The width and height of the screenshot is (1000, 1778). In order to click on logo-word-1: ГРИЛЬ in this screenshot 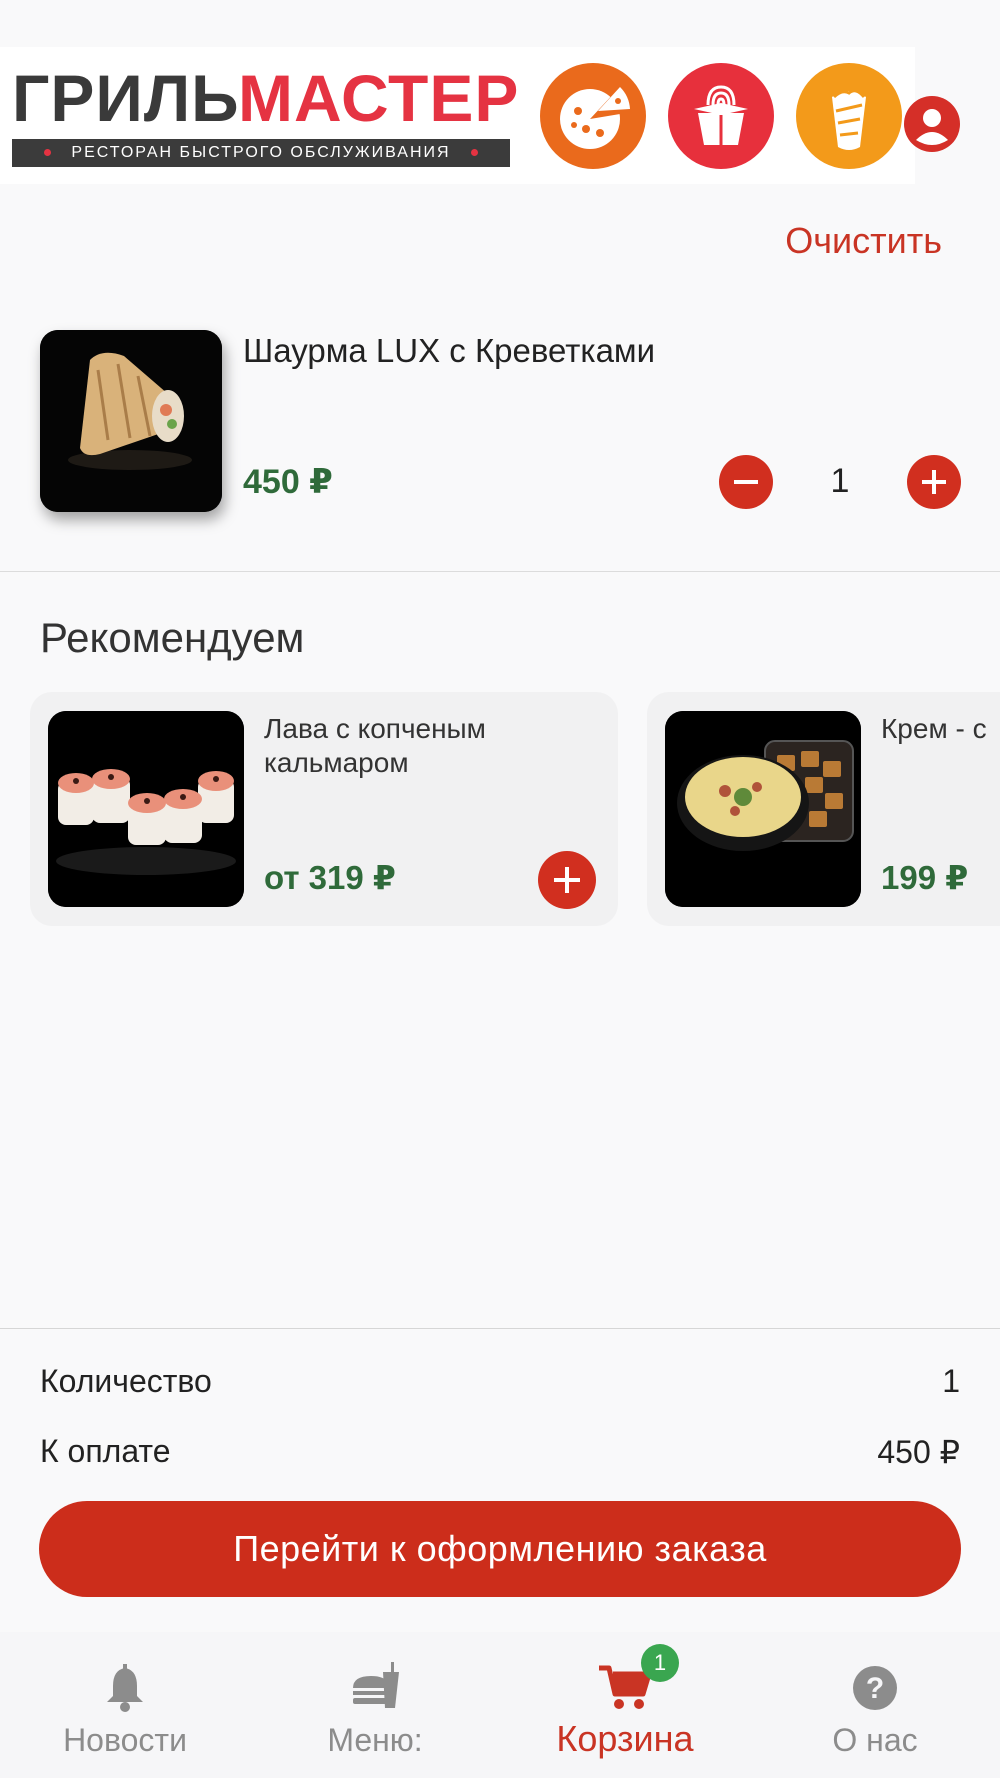, I will do `click(125, 98)`.